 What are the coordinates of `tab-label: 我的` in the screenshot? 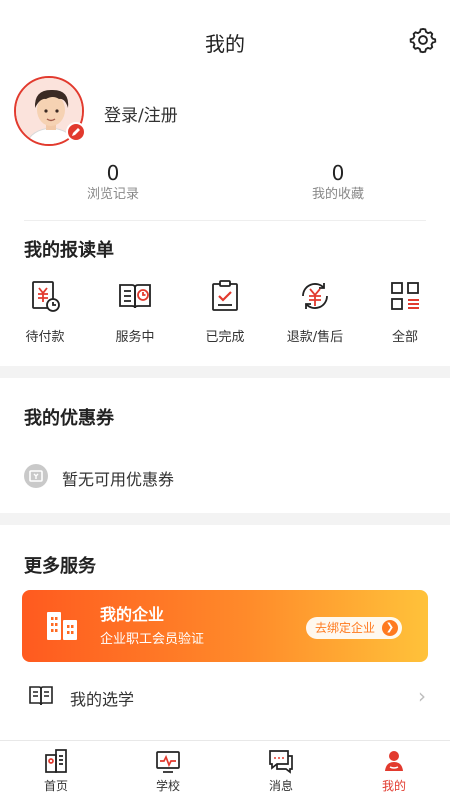 It's located at (393, 786).